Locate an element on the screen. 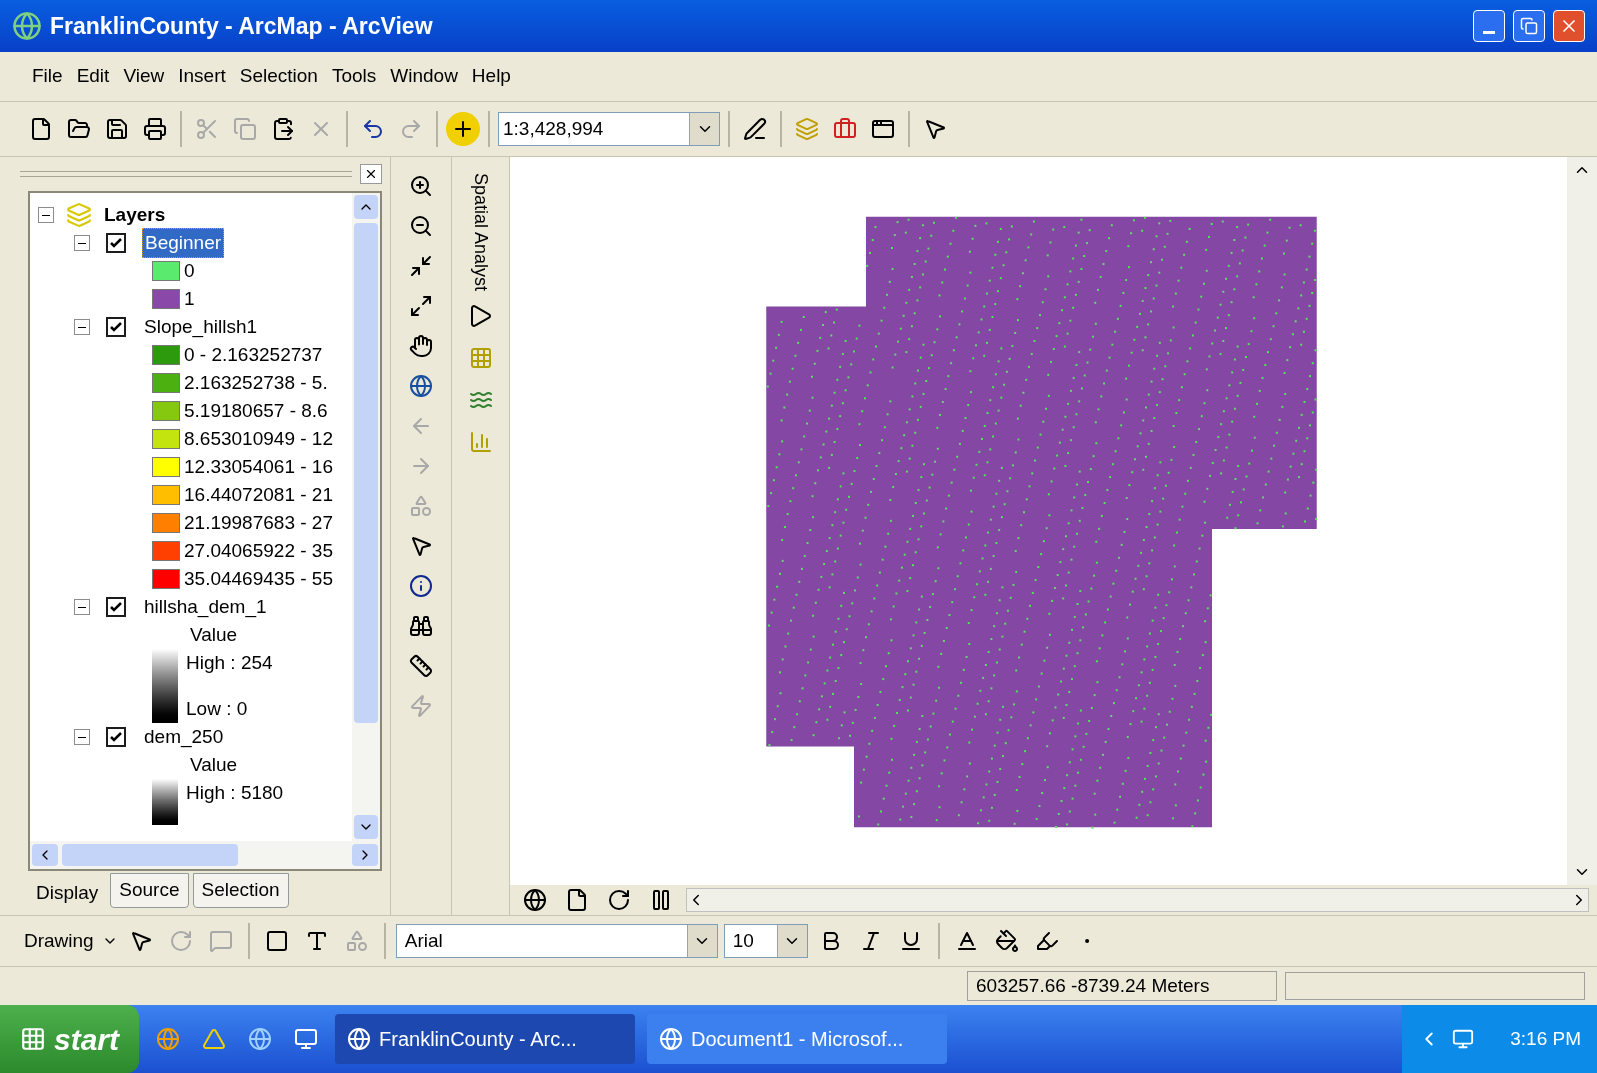 The height and width of the screenshot is (1073, 1597). network-icon is located at coordinates (1463, 1039).